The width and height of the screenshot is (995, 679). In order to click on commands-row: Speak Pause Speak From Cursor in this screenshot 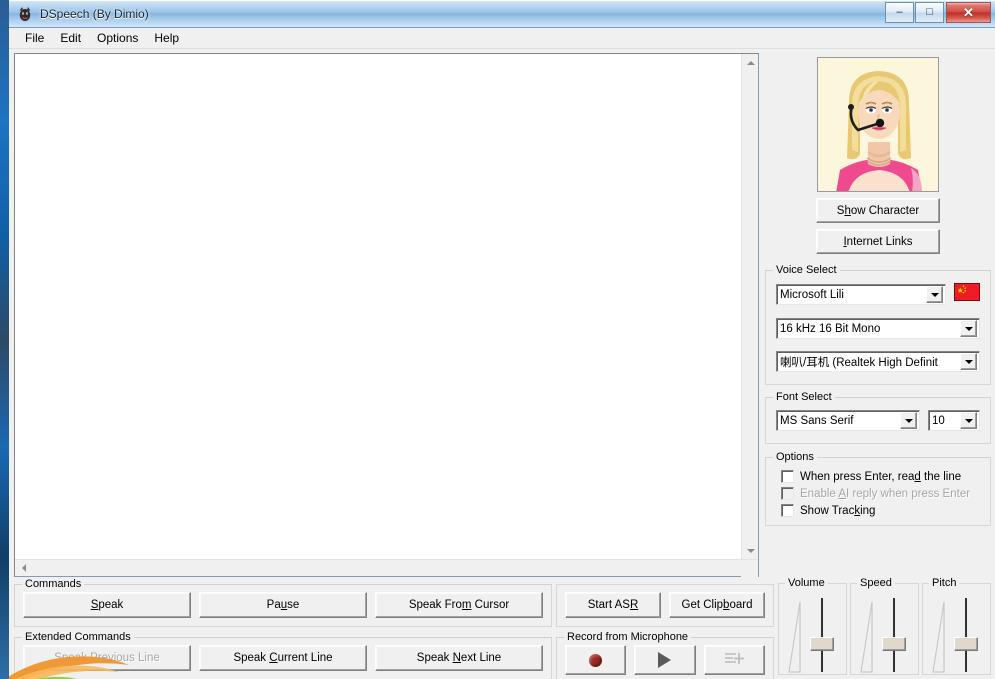, I will do `click(283, 605)`.